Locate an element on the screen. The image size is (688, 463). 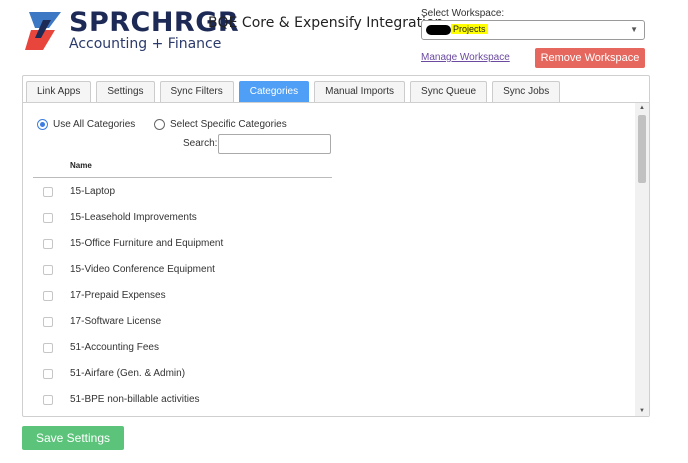
manage-workspace-link: Manage Workspace is located at coordinates (465, 57).